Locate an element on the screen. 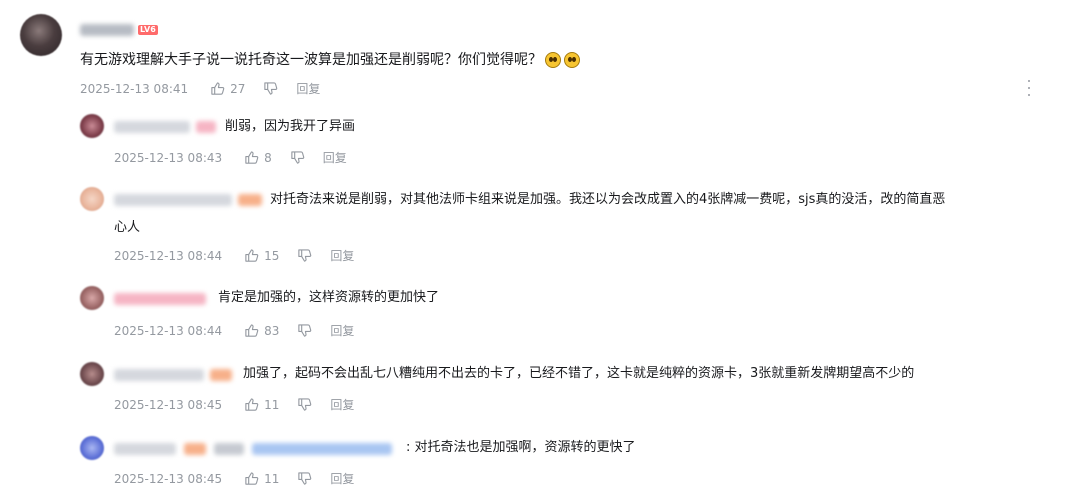 The width and height of the screenshot is (1075, 487). username: LV6 is located at coordinates (119, 30).